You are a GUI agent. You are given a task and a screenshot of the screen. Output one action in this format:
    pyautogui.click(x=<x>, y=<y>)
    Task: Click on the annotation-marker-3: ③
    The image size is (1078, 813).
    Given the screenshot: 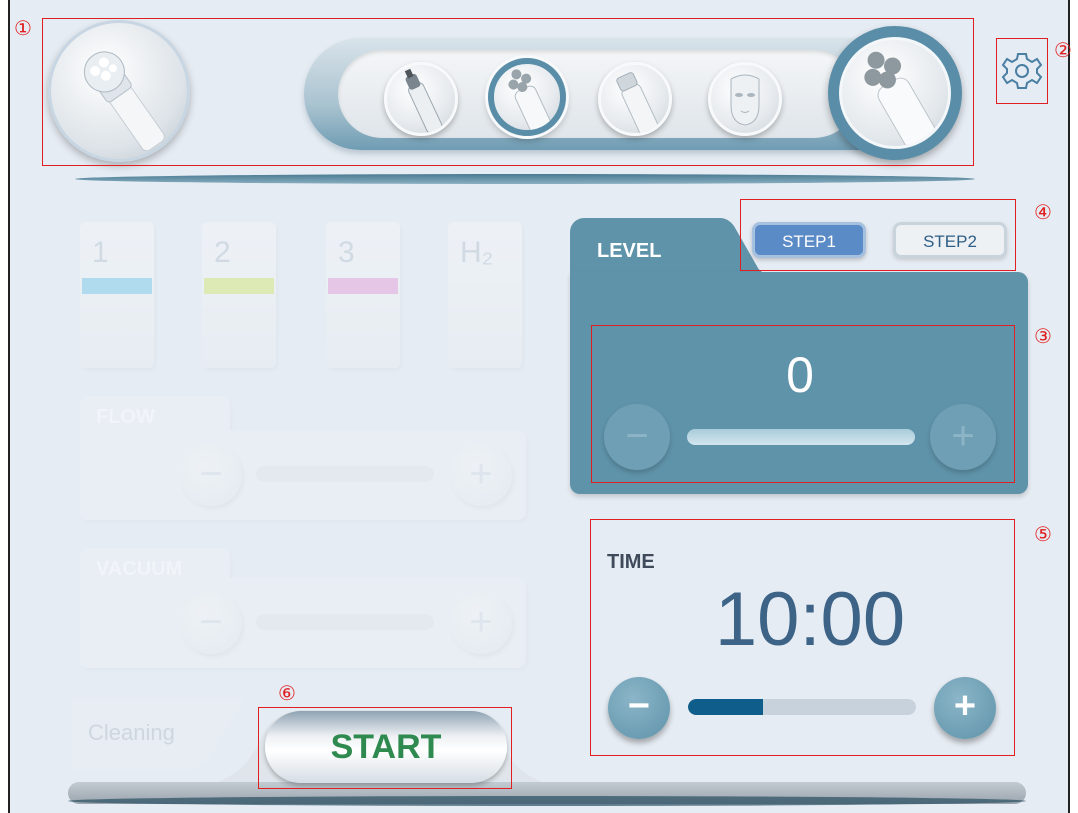 What is the action you would take?
    pyautogui.click(x=1043, y=336)
    